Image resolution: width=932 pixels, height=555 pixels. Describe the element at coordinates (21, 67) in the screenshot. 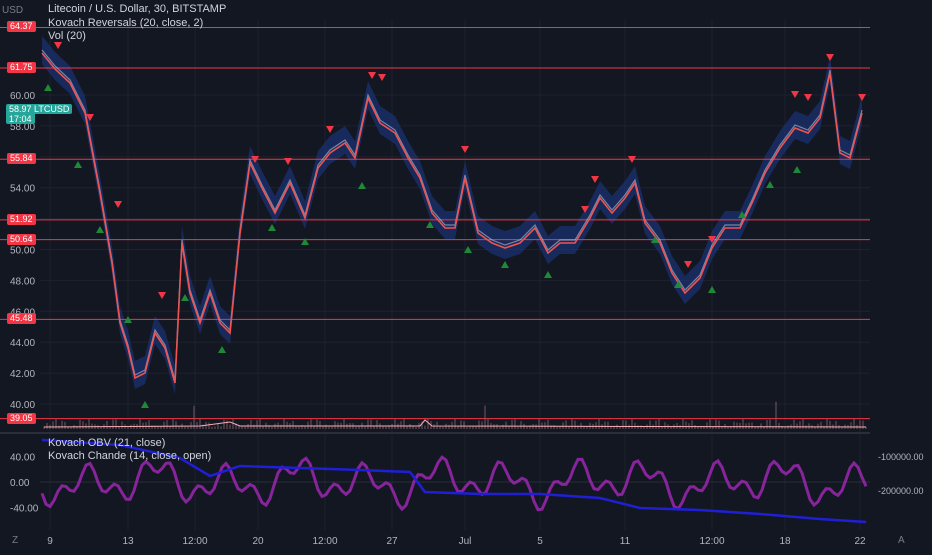

I see `level-badge: 61.75` at that location.